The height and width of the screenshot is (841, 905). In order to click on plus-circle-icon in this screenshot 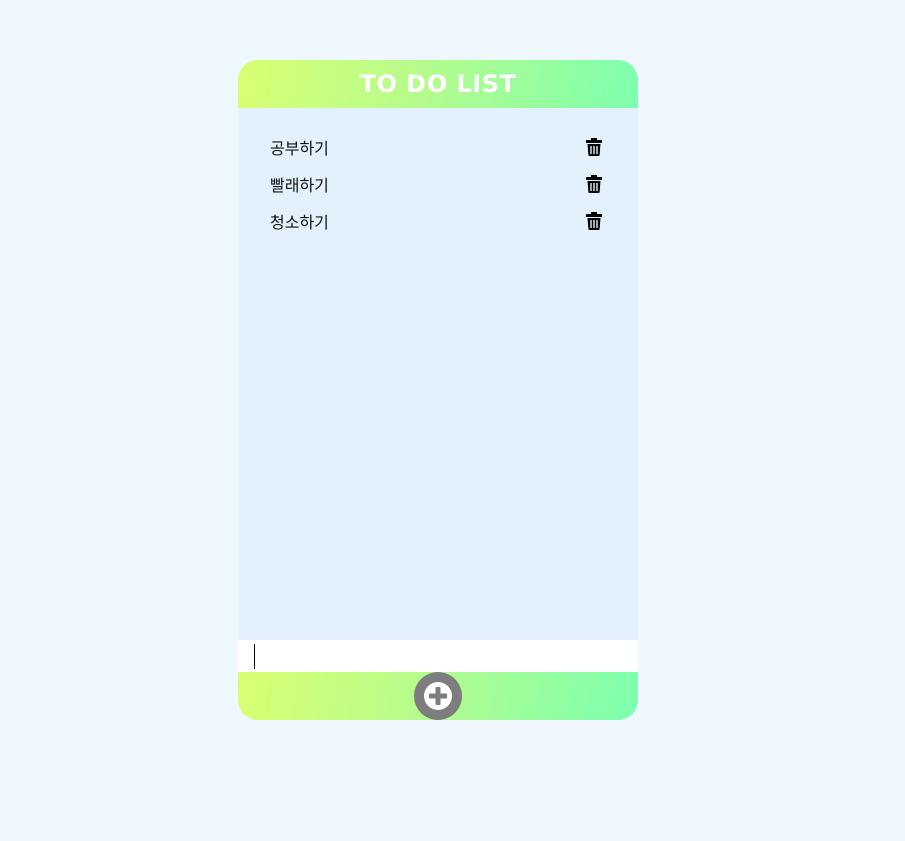, I will do `click(438, 696)`.